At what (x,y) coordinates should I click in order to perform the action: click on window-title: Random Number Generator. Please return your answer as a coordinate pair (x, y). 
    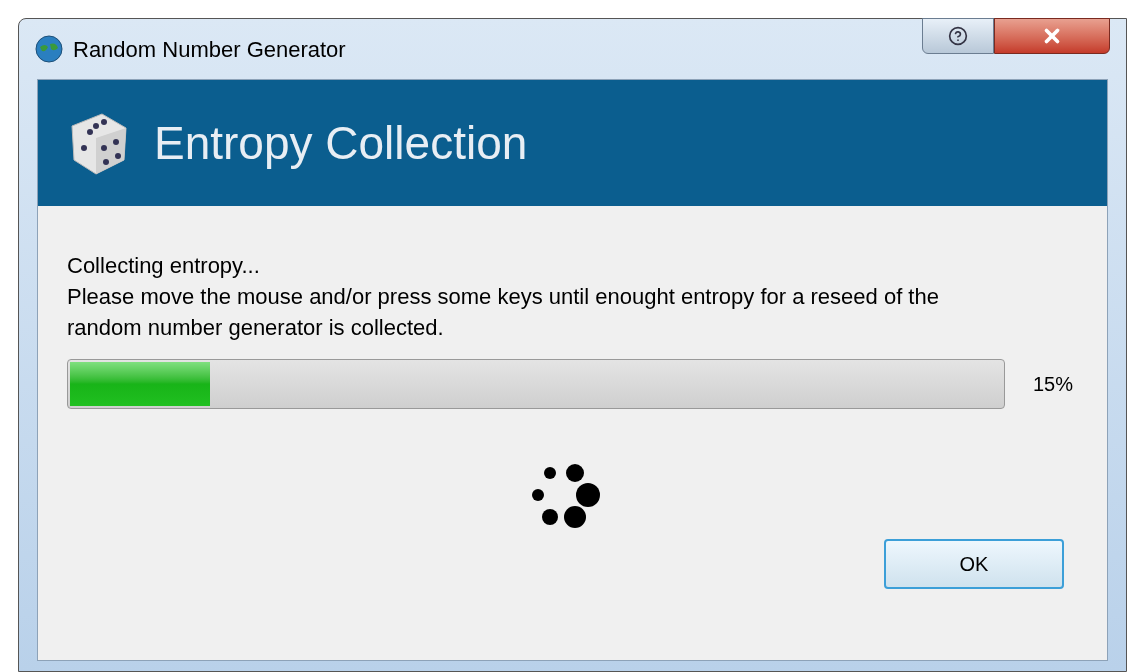
    Looking at the image, I should click on (209, 49).